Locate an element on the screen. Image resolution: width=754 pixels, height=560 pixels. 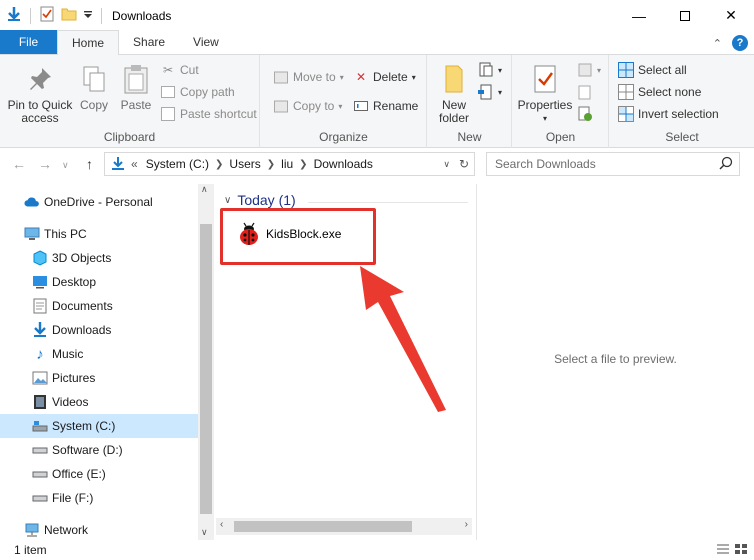
close-button: ✕ is located at coordinates (731, 15).